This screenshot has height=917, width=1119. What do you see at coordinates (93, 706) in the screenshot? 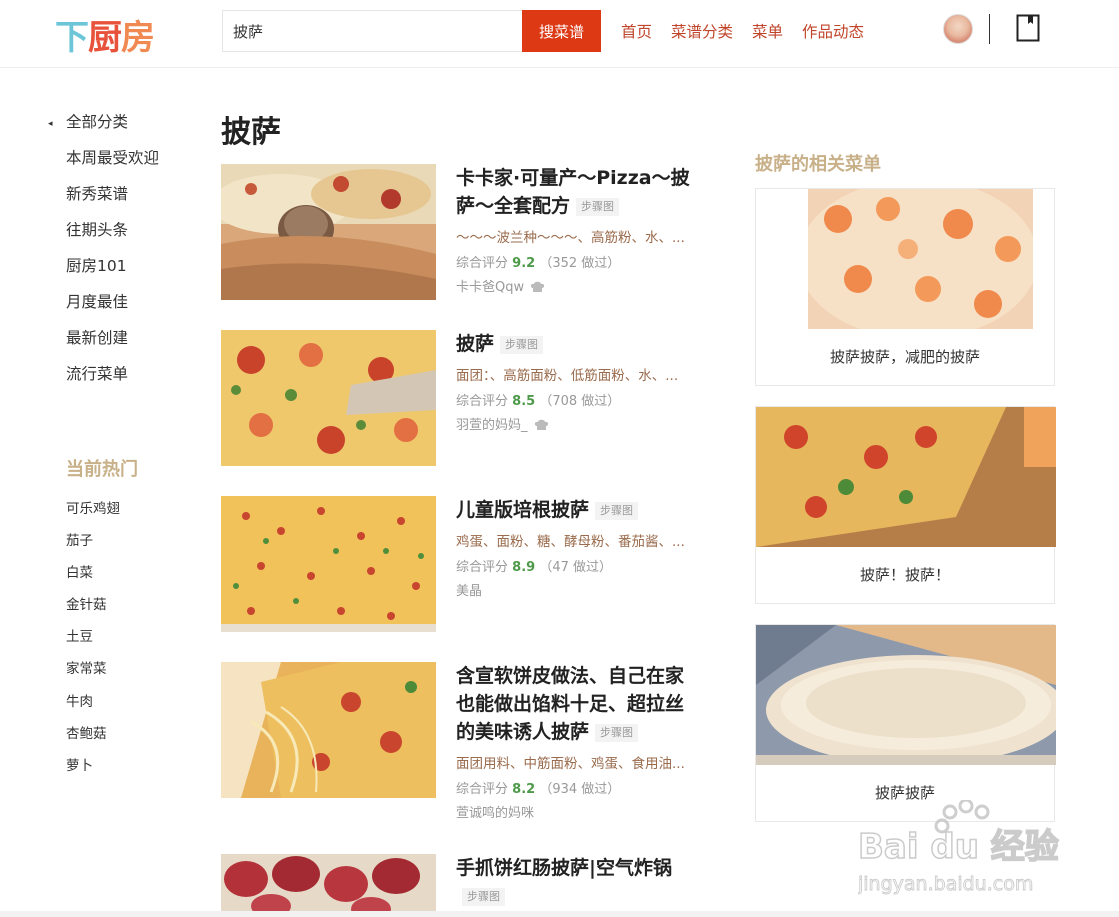
I see `hot-item: 牛肉` at bounding box center [93, 706].